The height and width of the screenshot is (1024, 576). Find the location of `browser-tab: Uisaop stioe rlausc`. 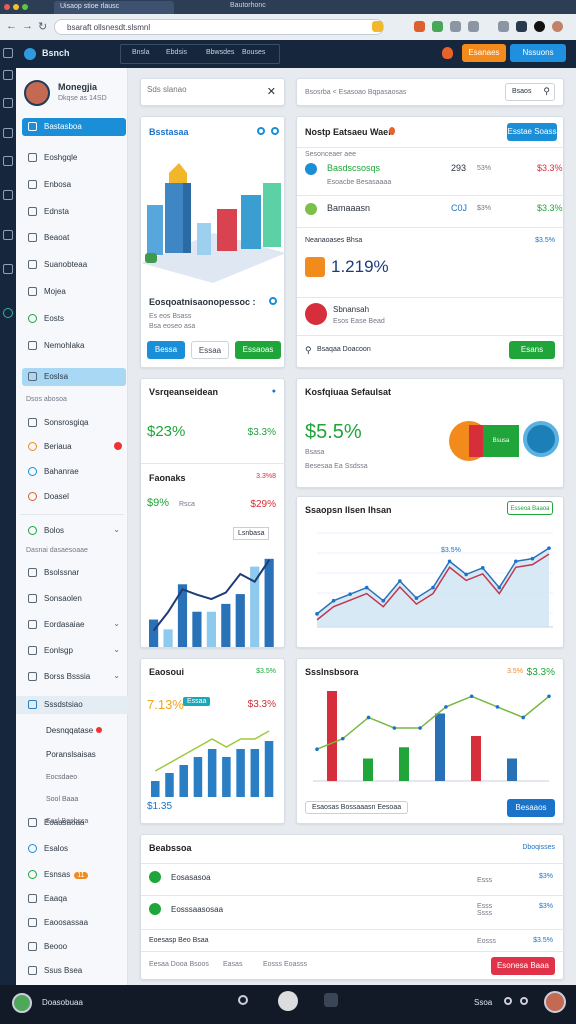

browser-tab: Uisaop stioe rlausc is located at coordinates (114, 7).